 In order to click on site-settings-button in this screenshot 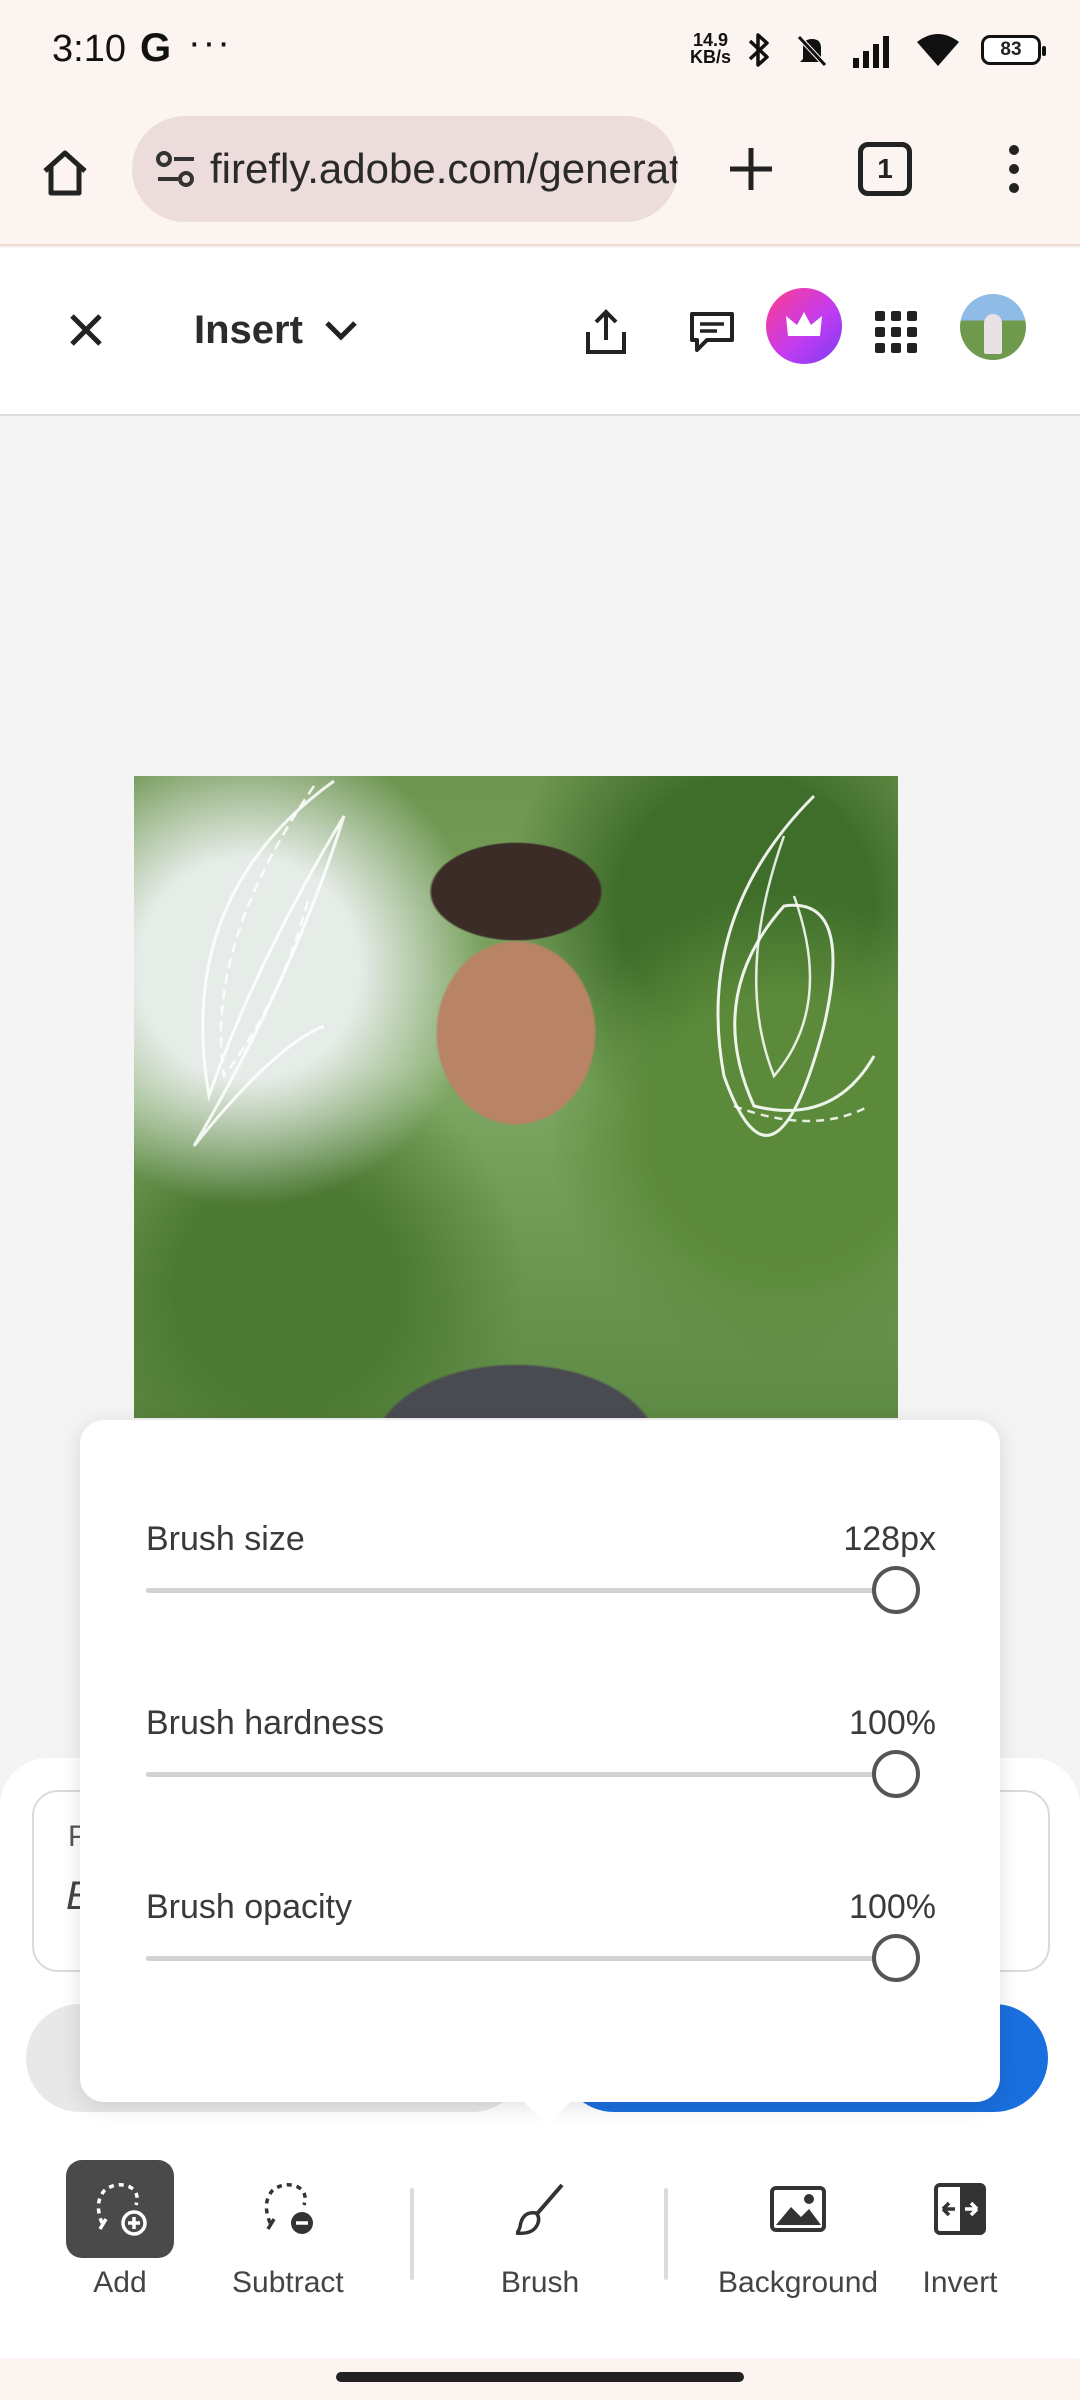, I will do `click(176, 169)`.